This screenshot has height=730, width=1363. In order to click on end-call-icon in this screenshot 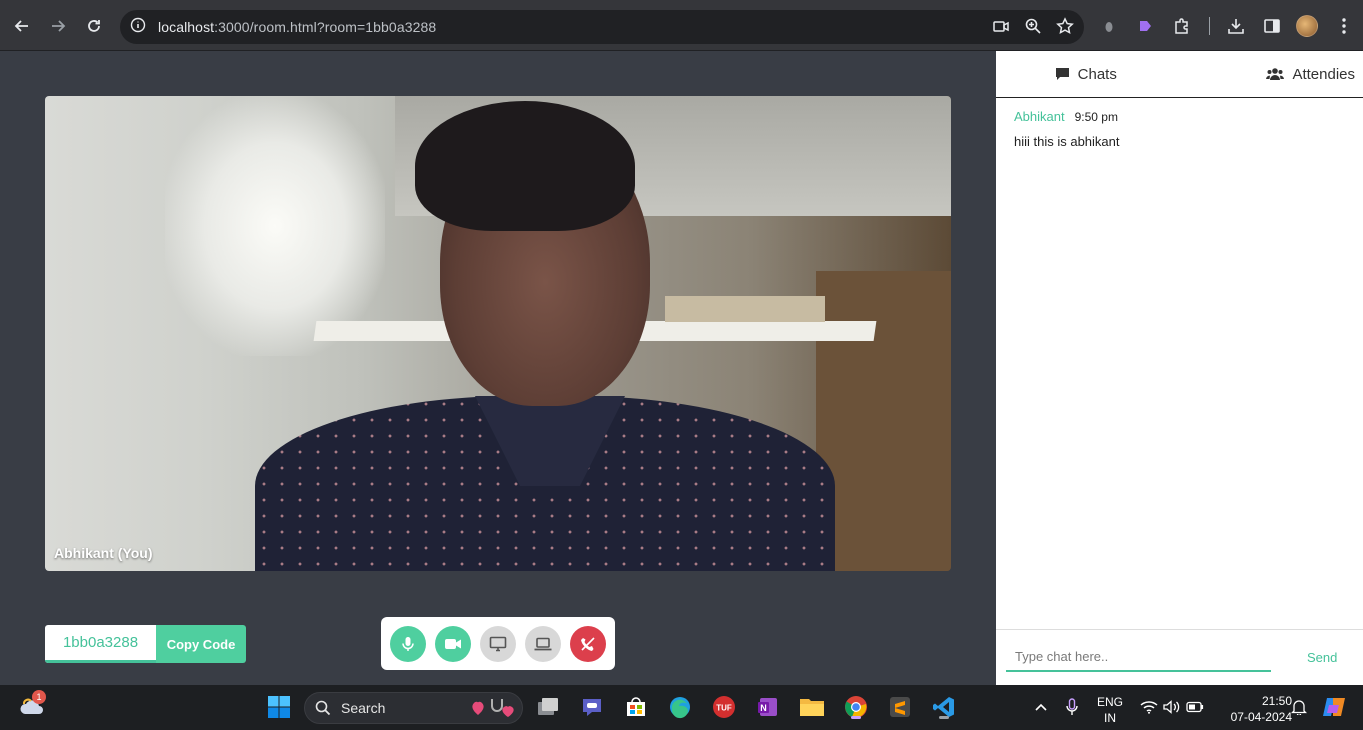, I will do `click(588, 643)`.